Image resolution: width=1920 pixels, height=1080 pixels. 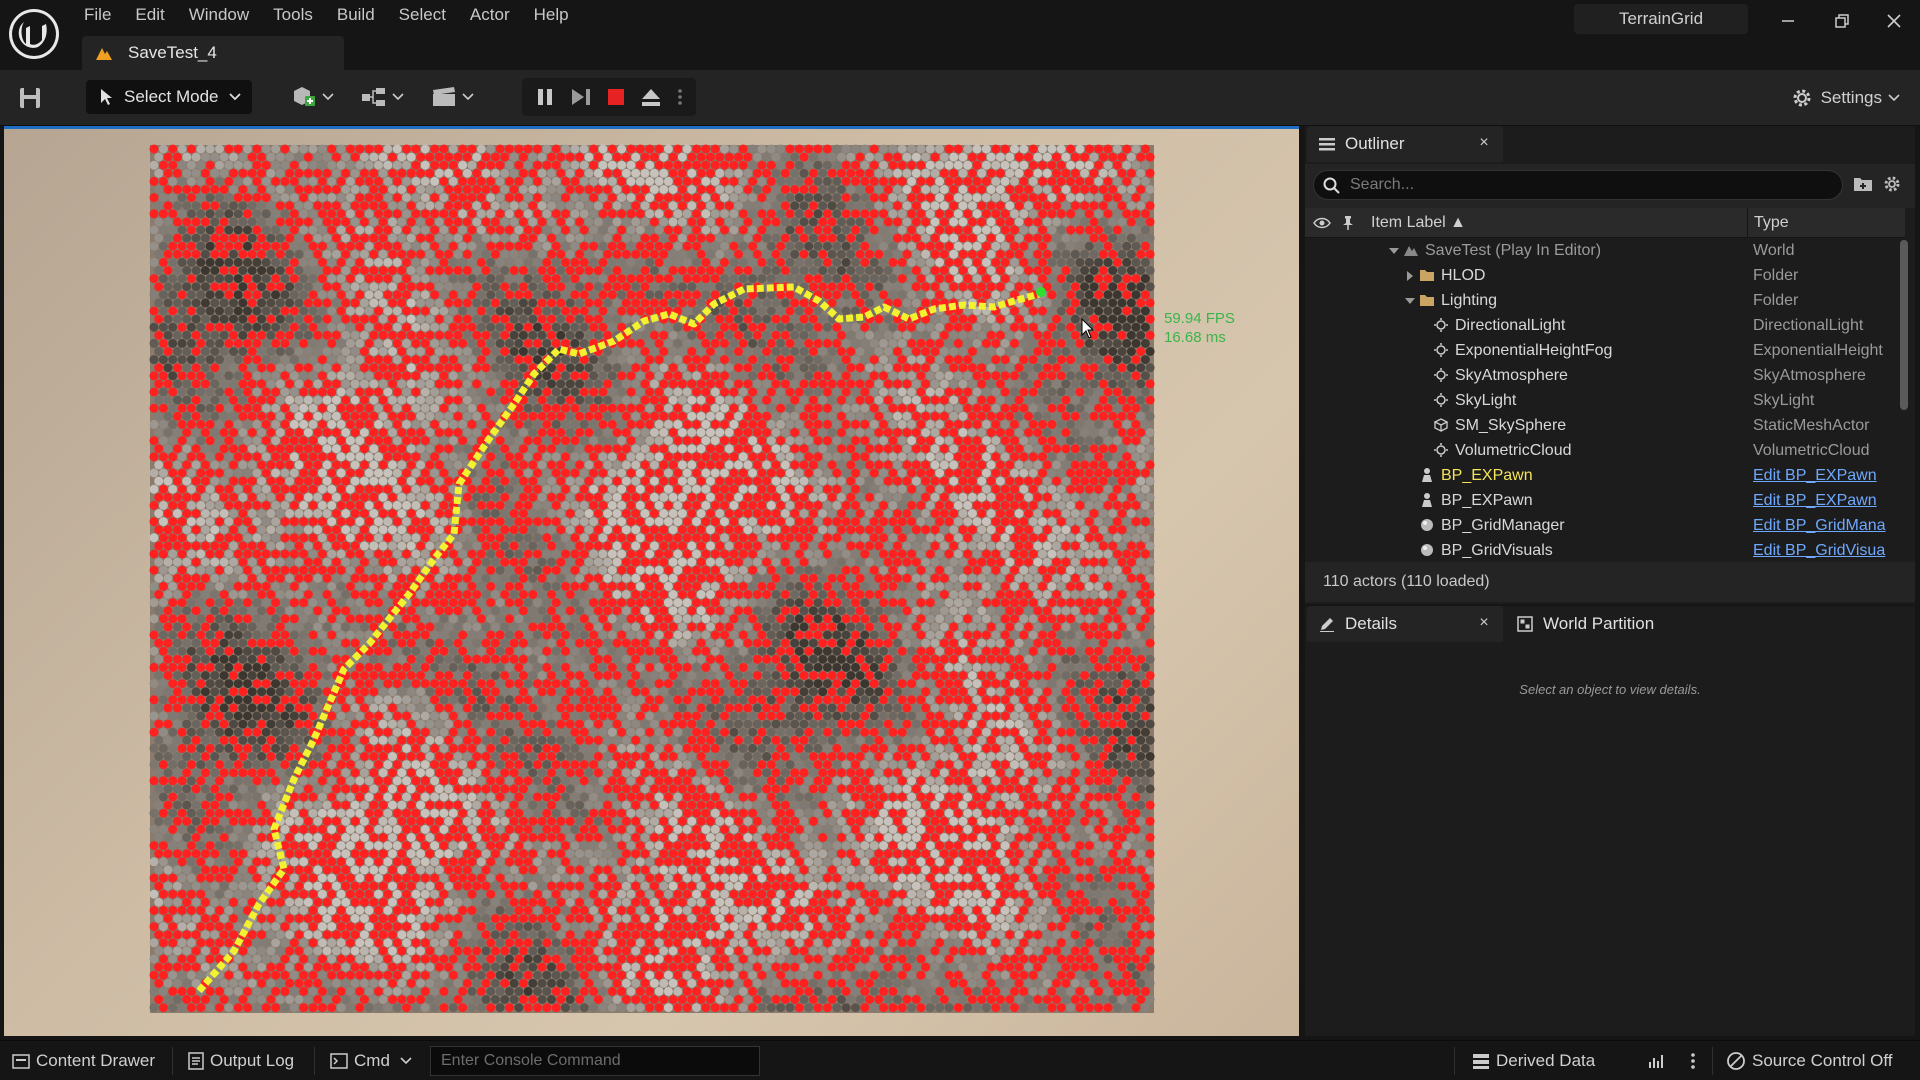 I want to click on pin-icon, so click(x=1348, y=223).